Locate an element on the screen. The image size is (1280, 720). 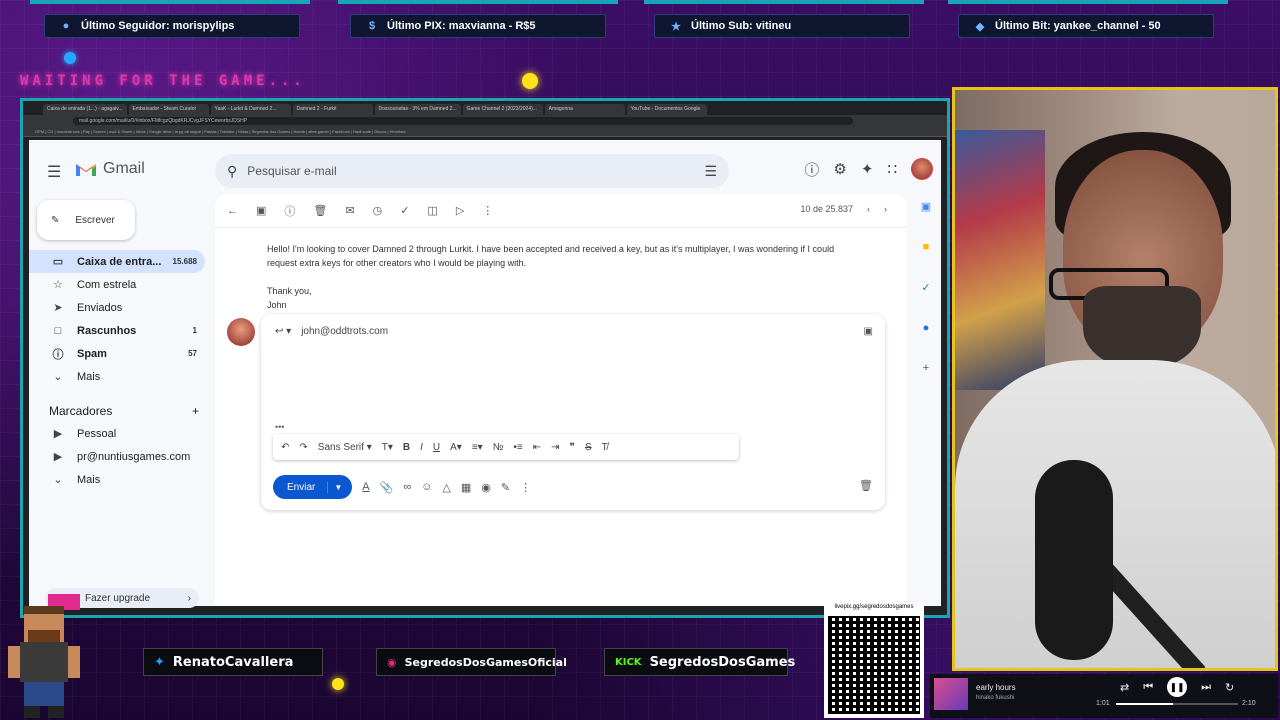
label-item-pr: ▶ pr@nuntiusgames.com is located at coordinates (117, 456).